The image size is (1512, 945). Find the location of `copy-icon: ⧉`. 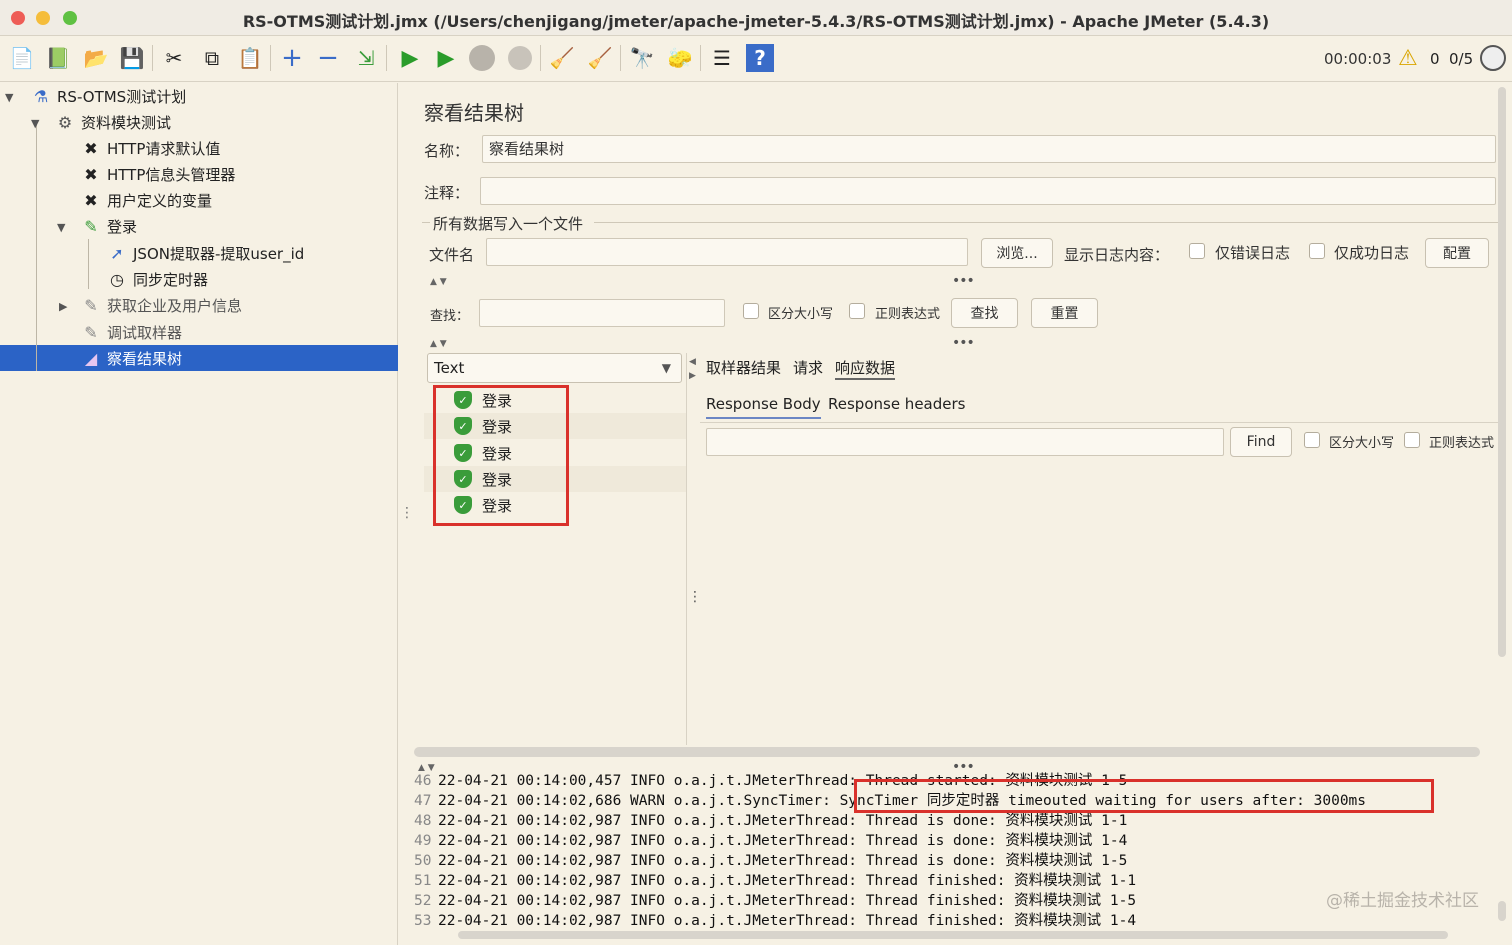

copy-icon: ⧉ is located at coordinates (212, 58).